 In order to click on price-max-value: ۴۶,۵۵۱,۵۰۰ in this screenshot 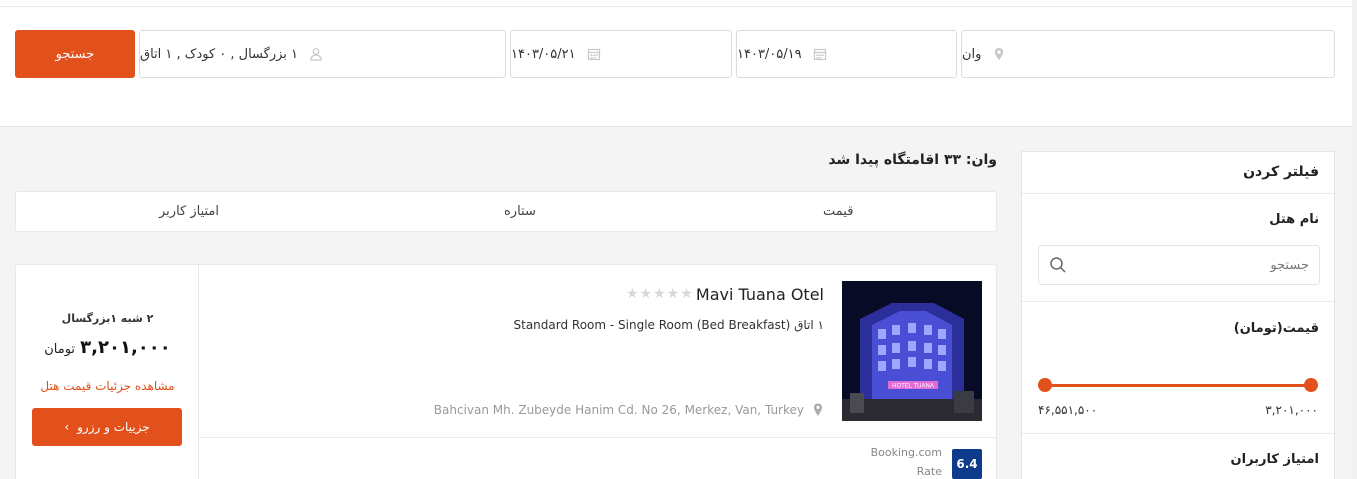, I will do `click(1068, 410)`.